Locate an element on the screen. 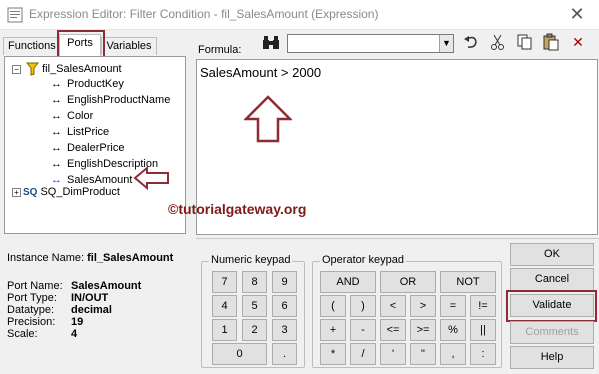 The image size is (599, 374). close-icon: ✕ is located at coordinates (577, 14).